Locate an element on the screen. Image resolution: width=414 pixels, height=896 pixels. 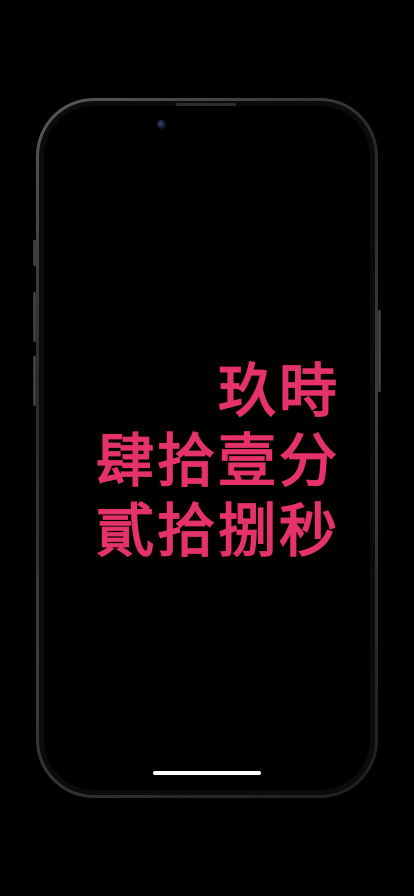
earpiece-speaker-icon is located at coordinates (206, 104).